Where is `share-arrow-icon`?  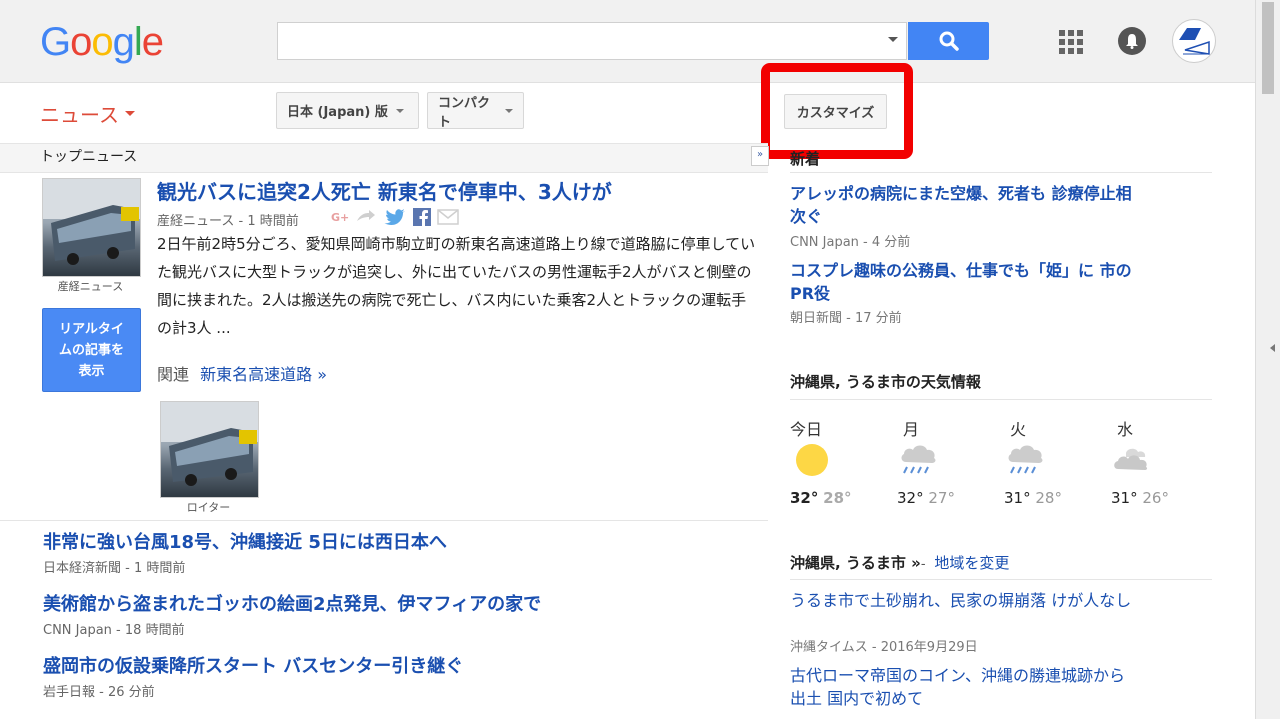
share-arrow-icon is located at coordinates (366, 217).